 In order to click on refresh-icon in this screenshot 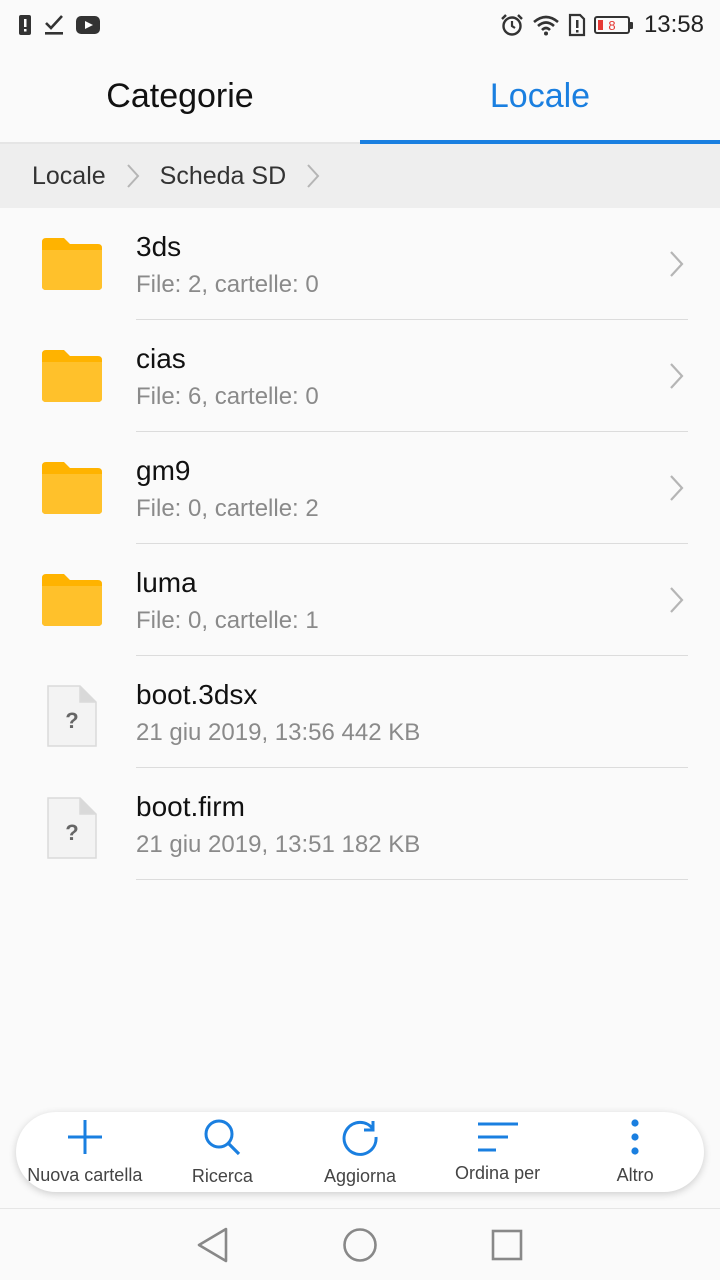, I will do `click(360, 1139)`.